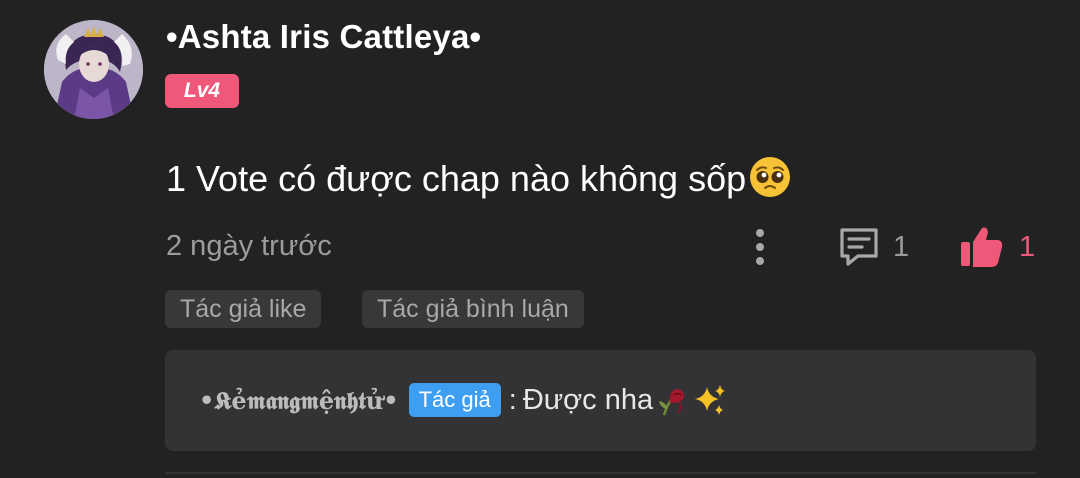 The width and height of the screenshot is (1080, 478). Describe the element at coordinates (243, 309) in the screenshot. I see `author-like-tag: Tác giả like` at that location.